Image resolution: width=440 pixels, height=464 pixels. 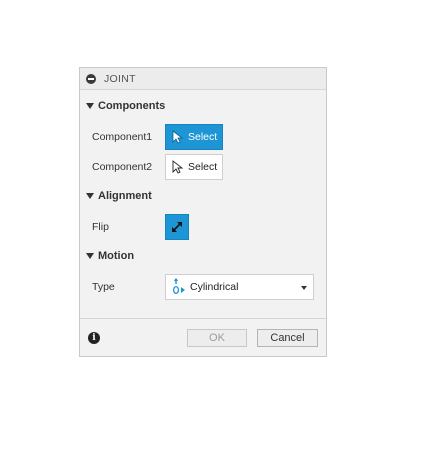 I want to click on ok-button: OK, so click(x=217, y=338).